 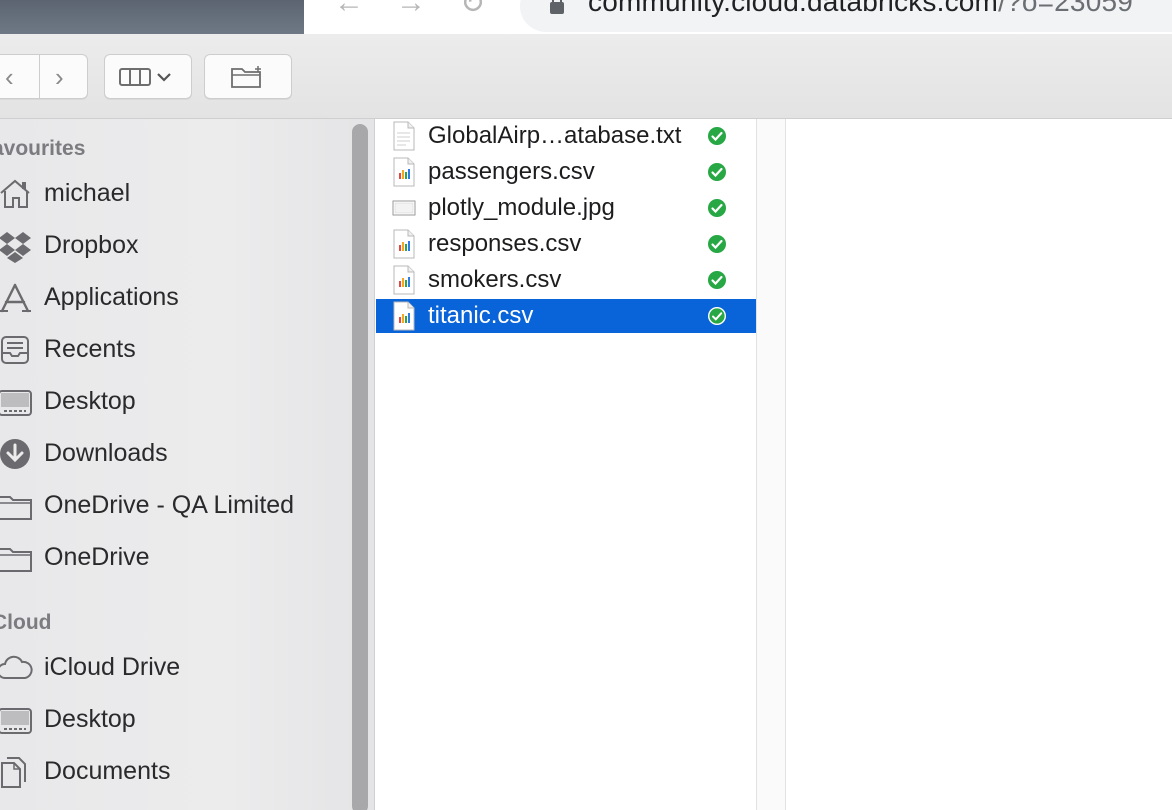 I want to click on view-mode-button, so click(x=148, y=76).